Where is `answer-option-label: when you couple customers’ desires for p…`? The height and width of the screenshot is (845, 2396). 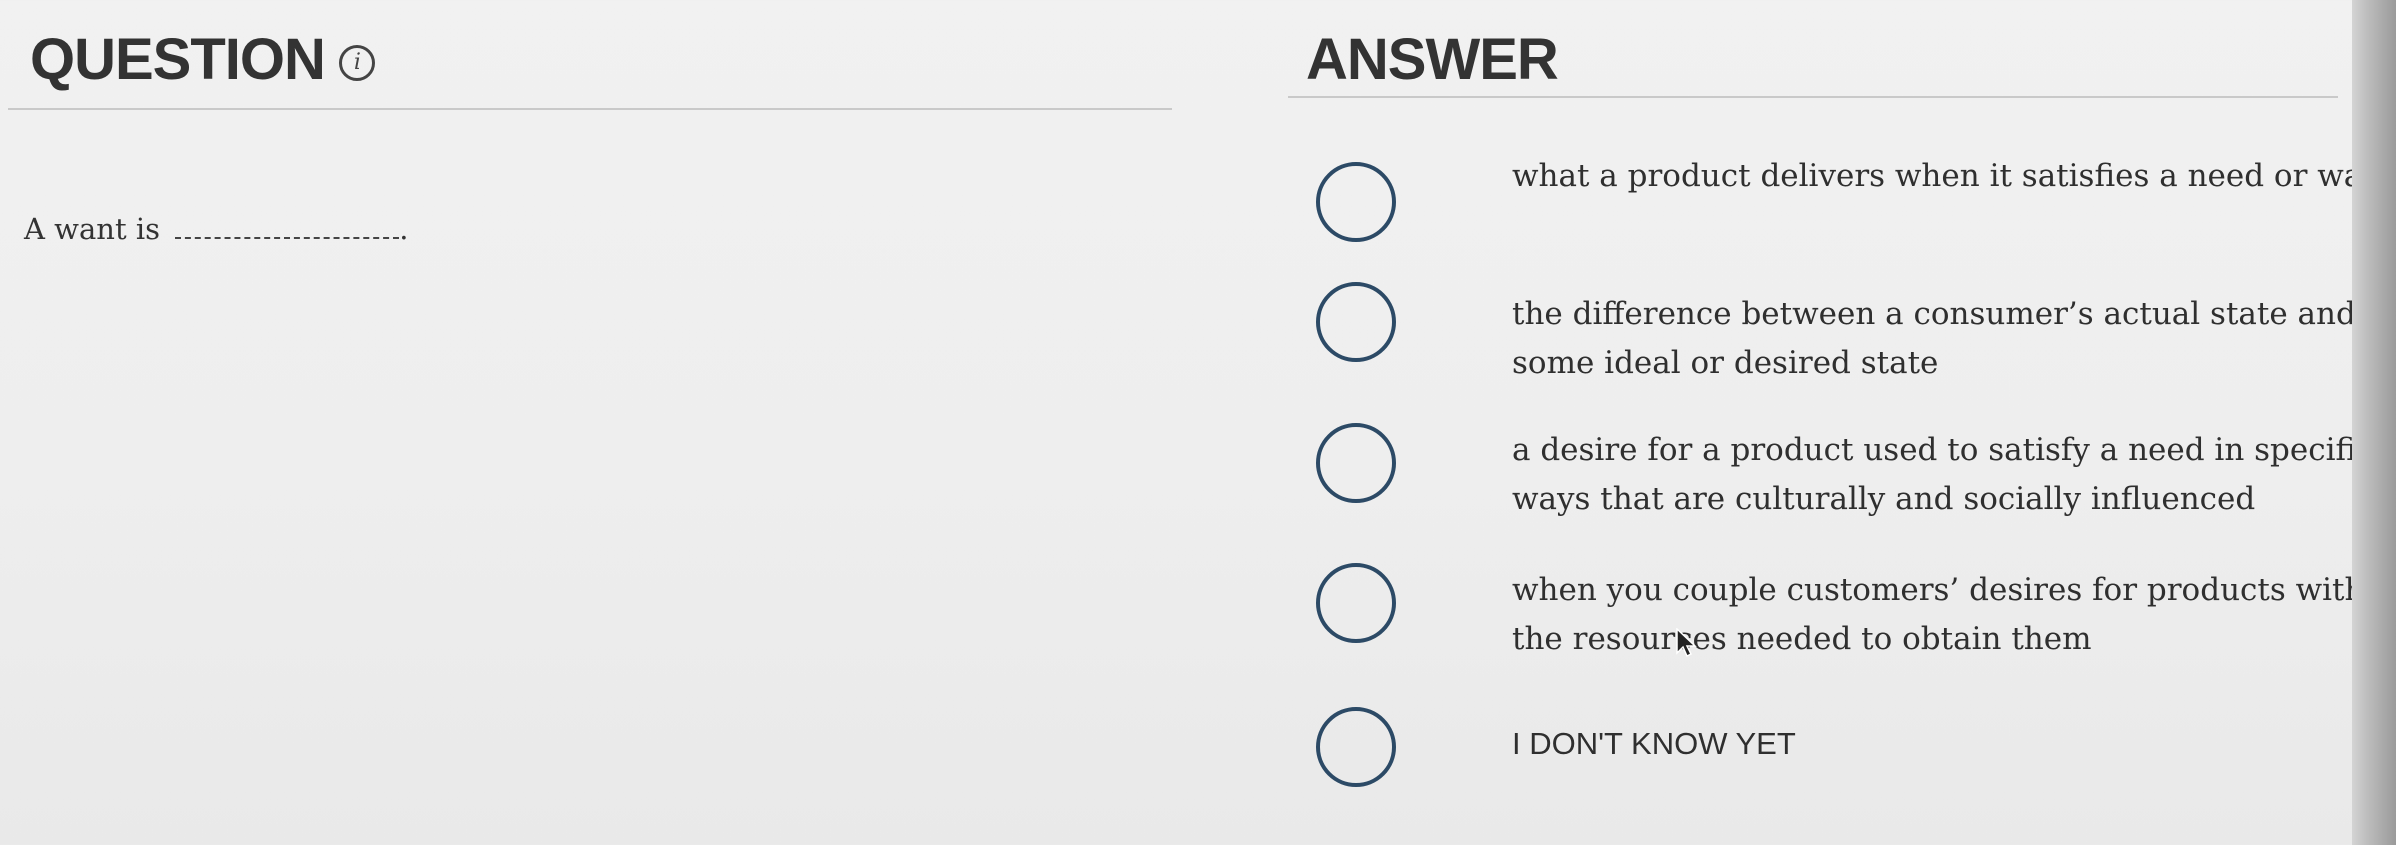
answer-option-label: when you couple customers’ desires for p… is located at coordinates (1938, 614).